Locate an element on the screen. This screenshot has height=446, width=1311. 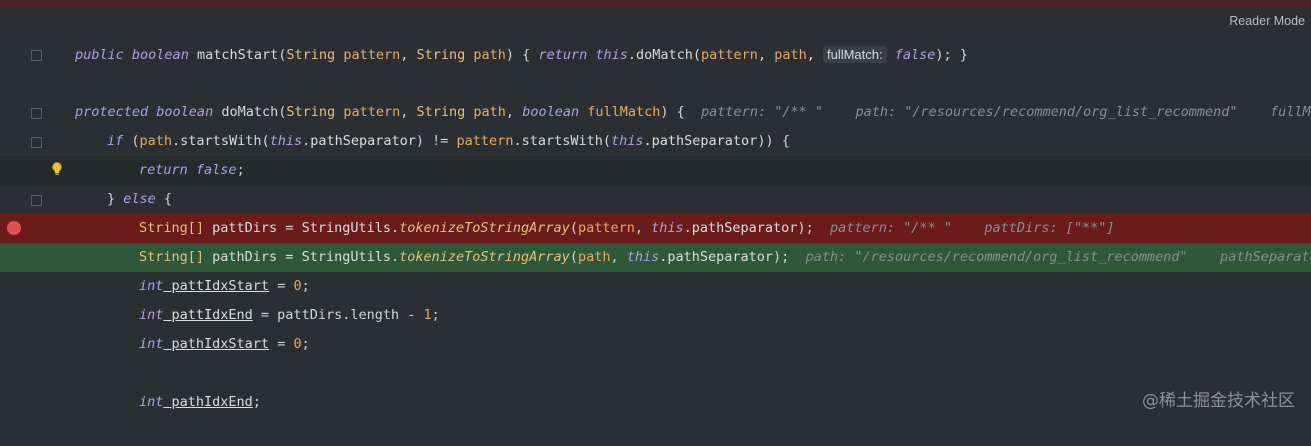
code-line-pattidxstart: int pattIdxStart = 0; is located at coordinates (655, 286).